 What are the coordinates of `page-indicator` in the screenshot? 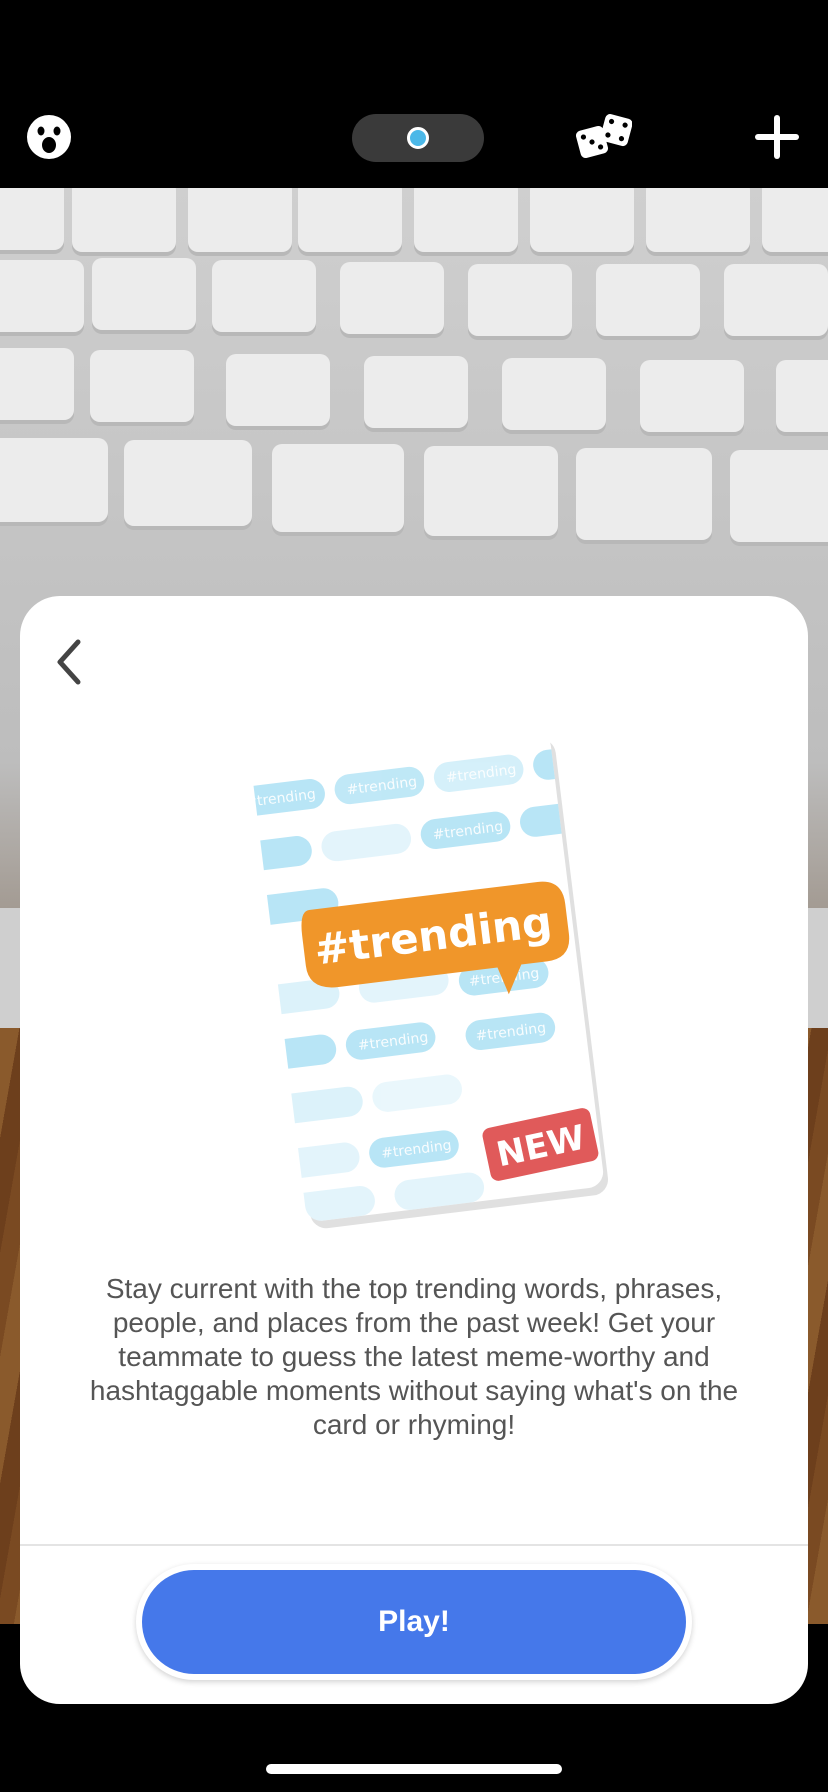 It's located at (418, 138).